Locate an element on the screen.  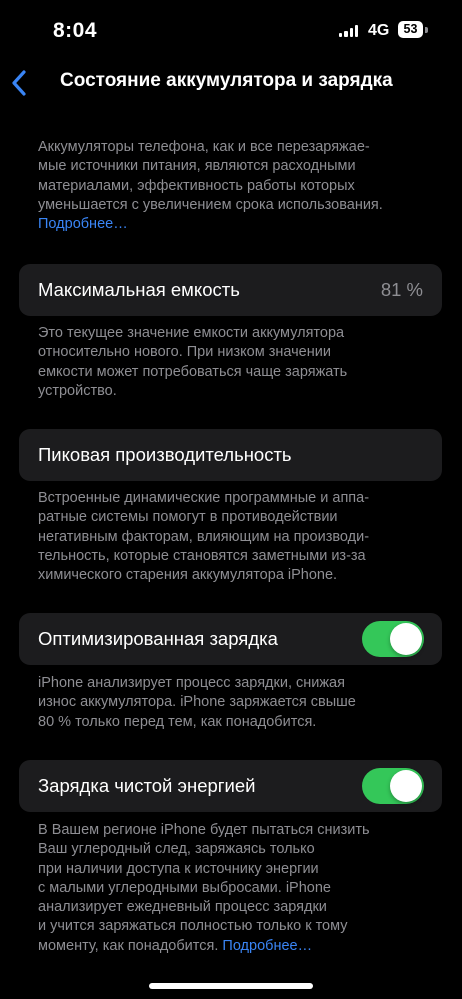
status-time: 8:04 is located at coordinates (75, 30).